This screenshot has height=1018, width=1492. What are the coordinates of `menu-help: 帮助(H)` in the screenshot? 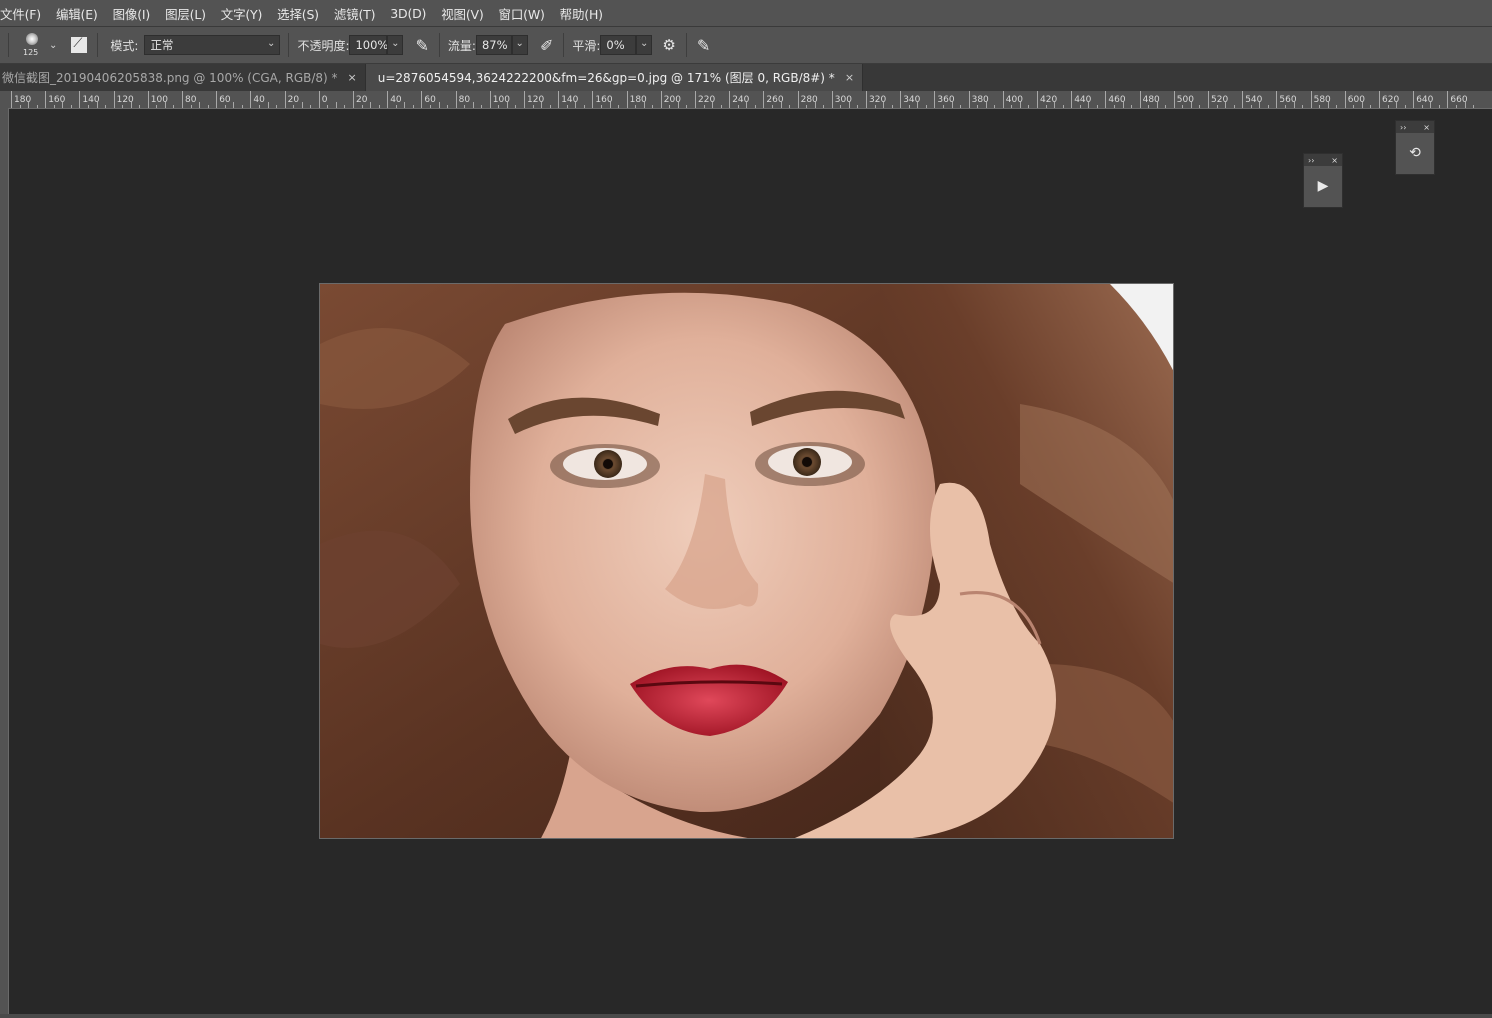 It's located at (581, 13).